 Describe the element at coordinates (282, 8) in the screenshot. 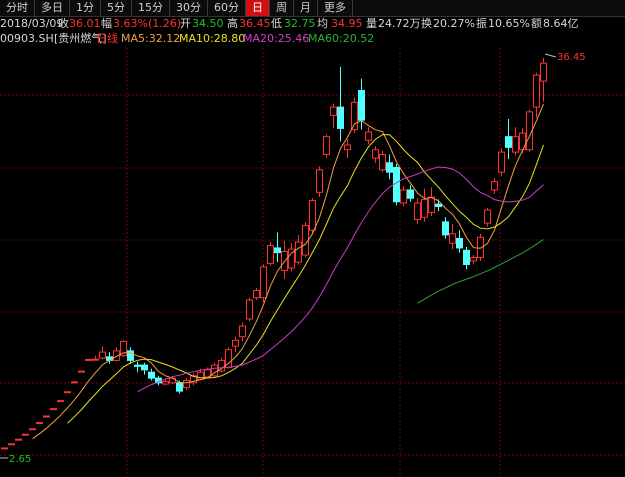

I see `tab-8: 周` at that location.